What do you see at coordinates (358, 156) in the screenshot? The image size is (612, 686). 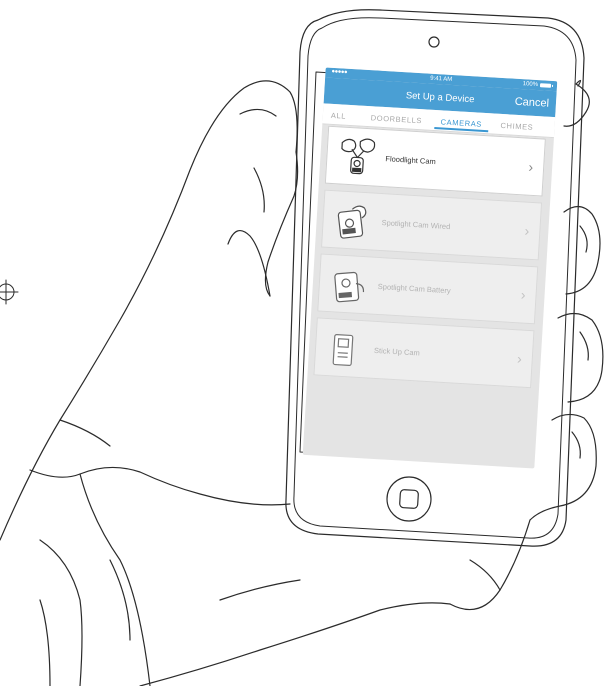 I see `floodlight-cam-icon` at bounding box center [358, 156].